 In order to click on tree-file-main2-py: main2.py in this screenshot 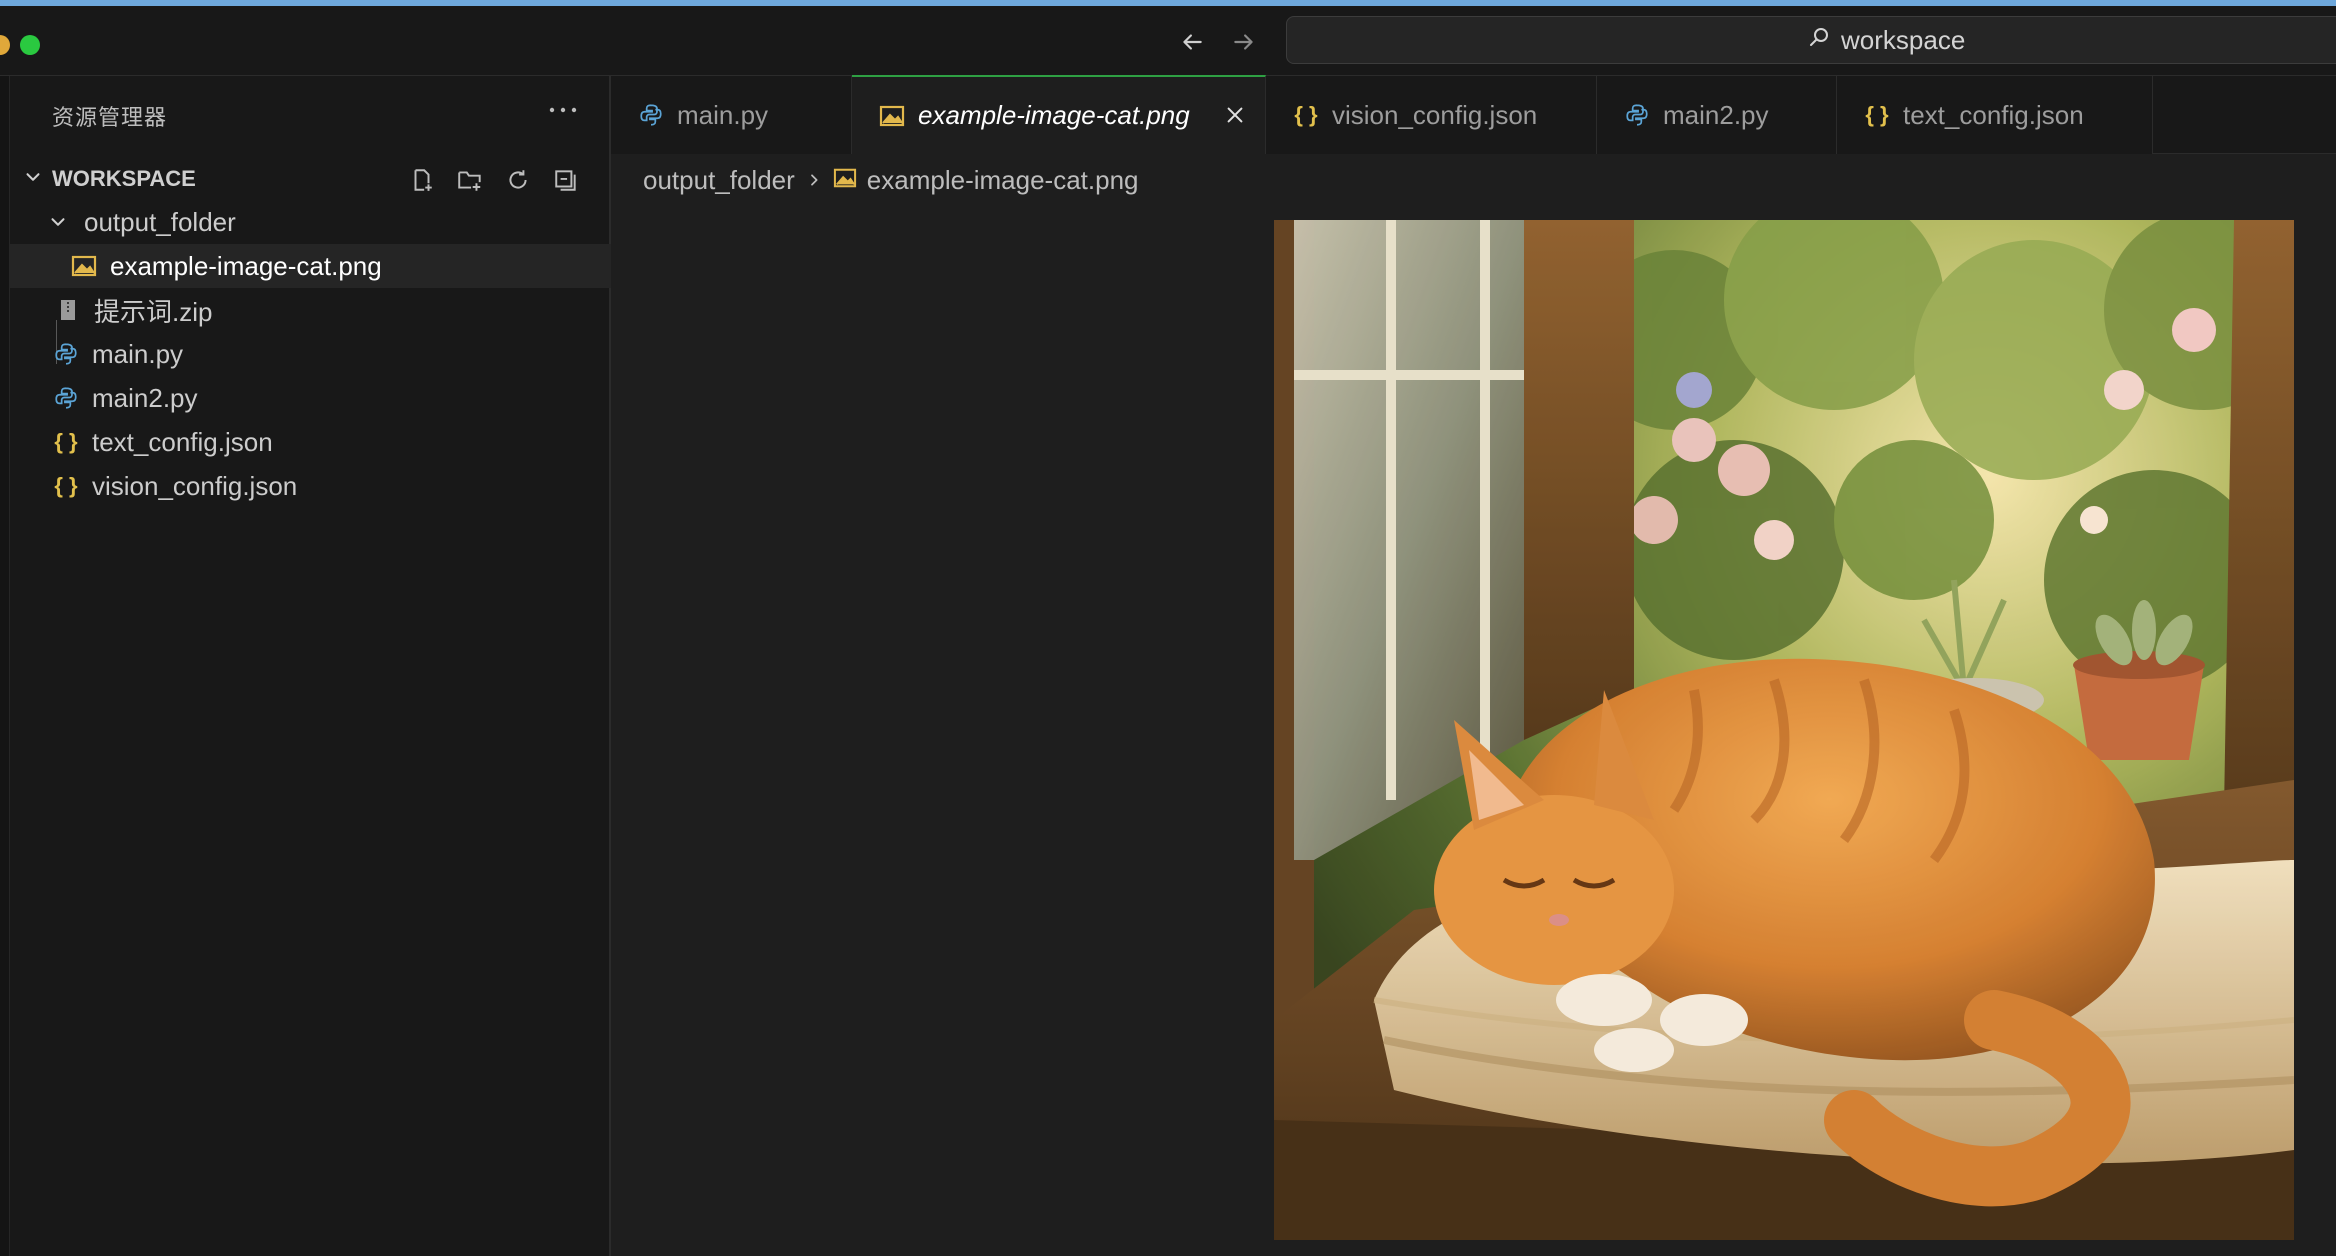, I will do `click(305, 398)`.